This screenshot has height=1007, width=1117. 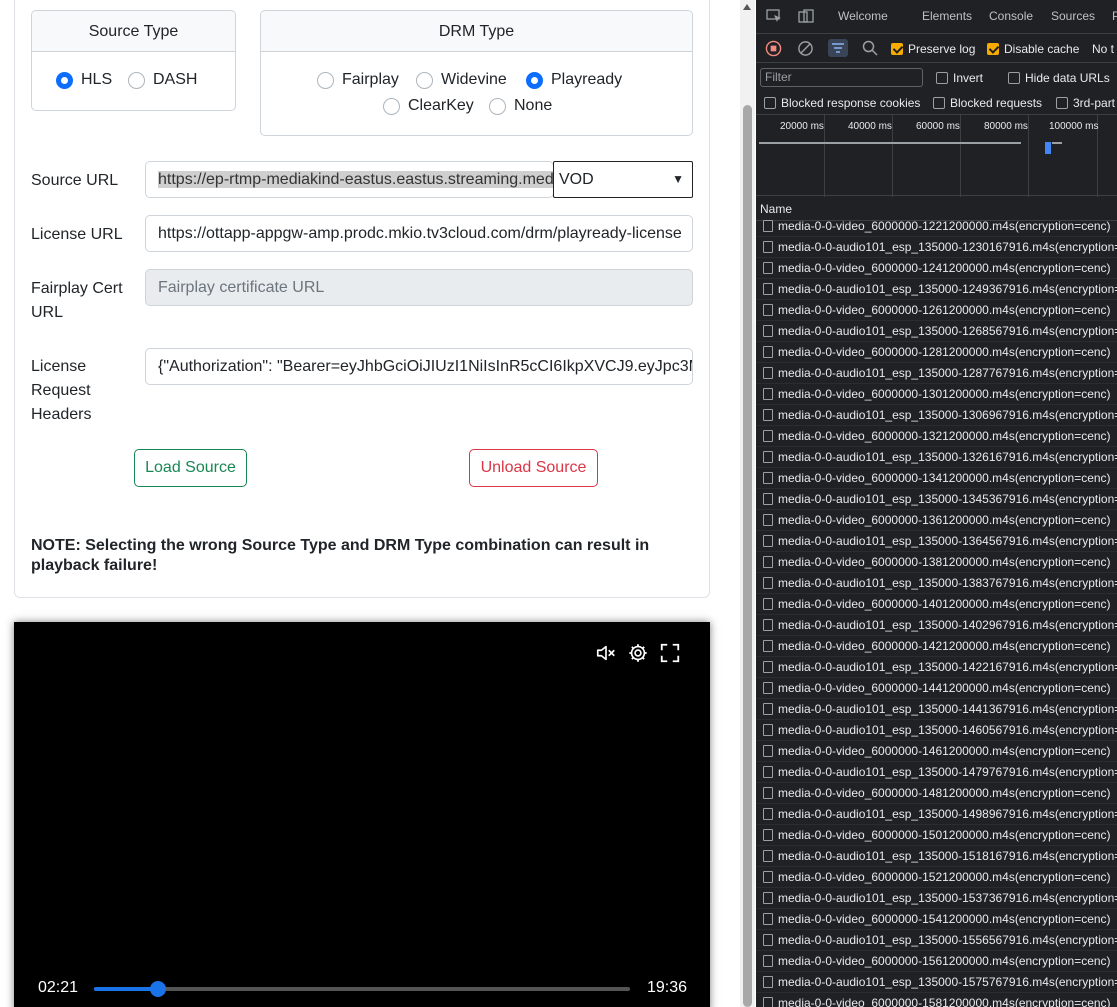 What do you see at coordinates (325, 80) in the screenshot?
I see `radio-fairplay-dot` at bounding box center [325, 80].